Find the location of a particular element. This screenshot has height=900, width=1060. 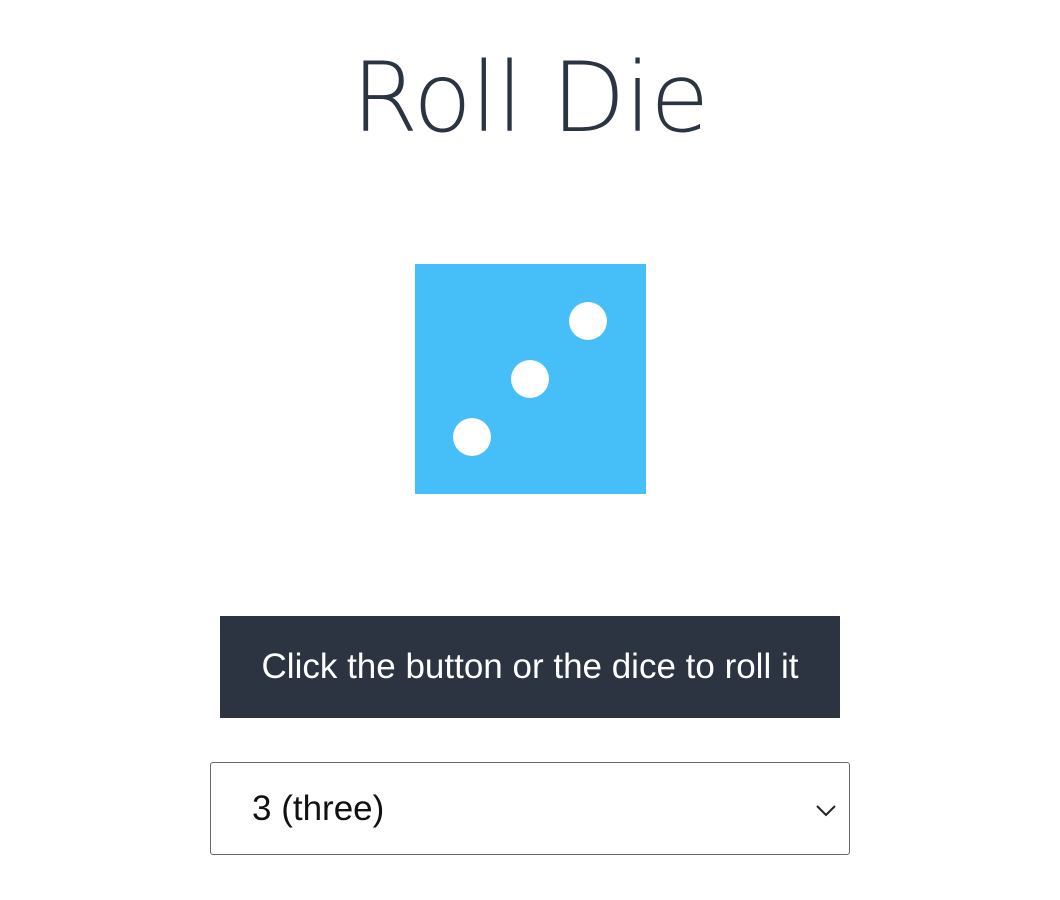

face-select: 3 (three) is located at coordinates (530, 808).